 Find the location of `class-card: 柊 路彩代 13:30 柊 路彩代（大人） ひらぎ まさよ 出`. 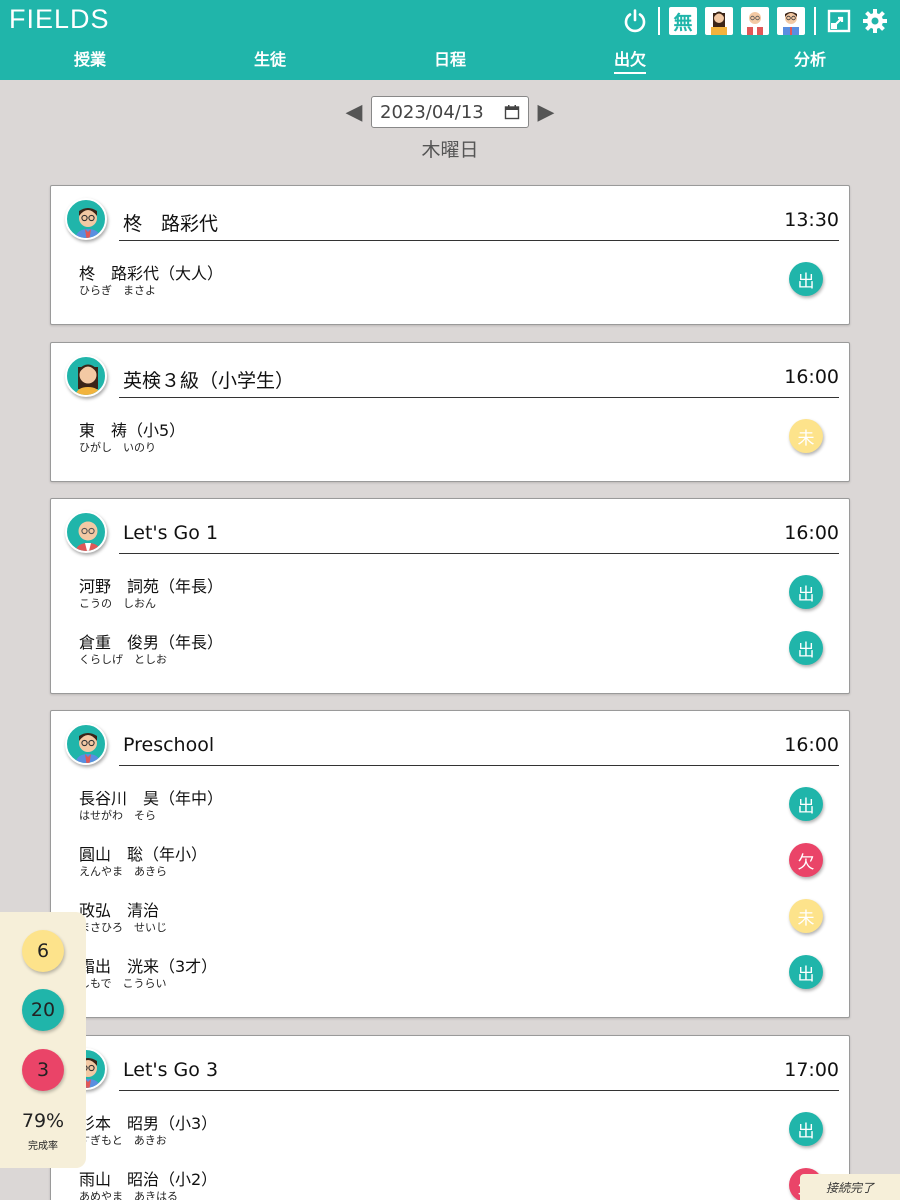

class-card: 柊 路彩代 13:30 柊 路彩代（大人） ひらぎ まさよ 出 is located at coordinates (450, 255).